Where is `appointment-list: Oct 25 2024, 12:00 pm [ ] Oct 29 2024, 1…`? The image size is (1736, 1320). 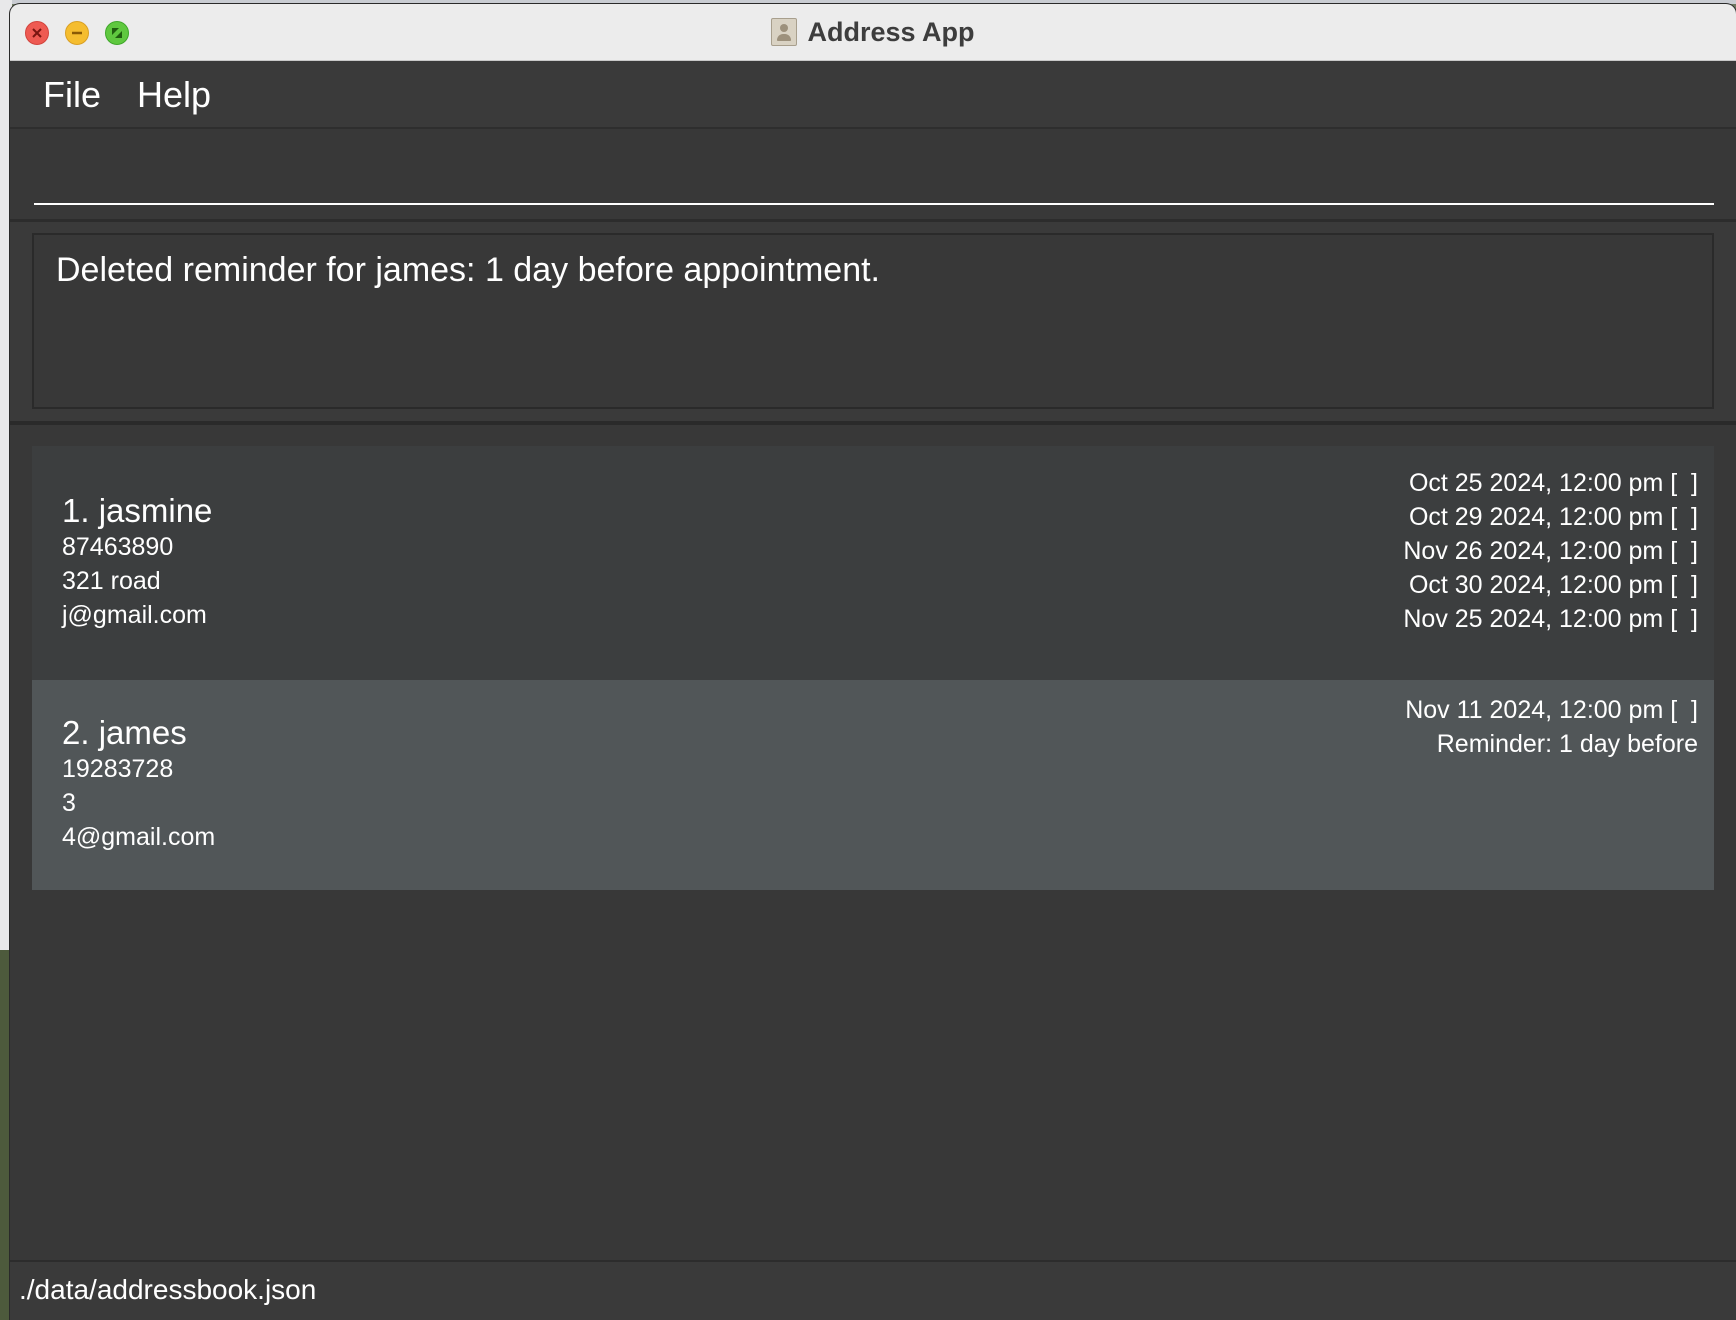 appointment-list: Oct 25 2024, 12:00 pm [ ] Oct 29 2024, 1… is located at coordinates (1550, 551).